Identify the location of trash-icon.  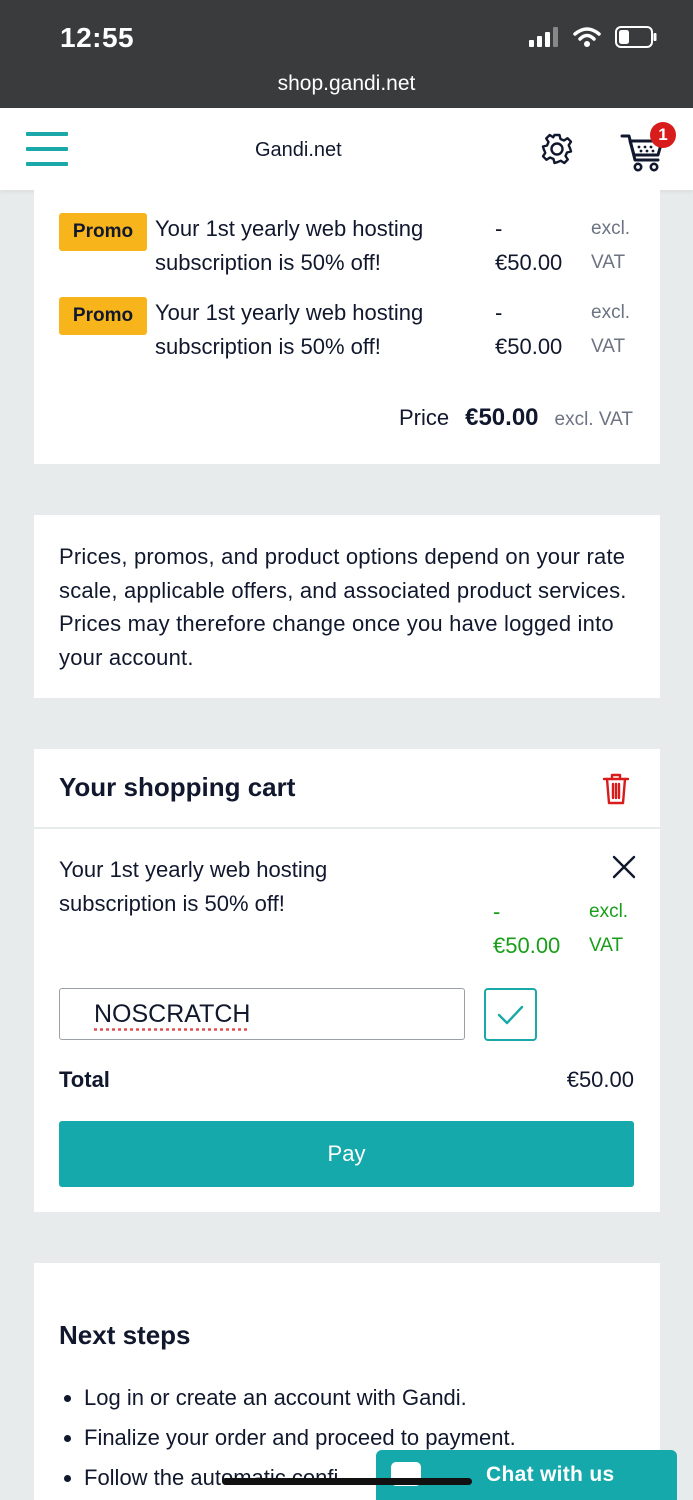
(616, 789).